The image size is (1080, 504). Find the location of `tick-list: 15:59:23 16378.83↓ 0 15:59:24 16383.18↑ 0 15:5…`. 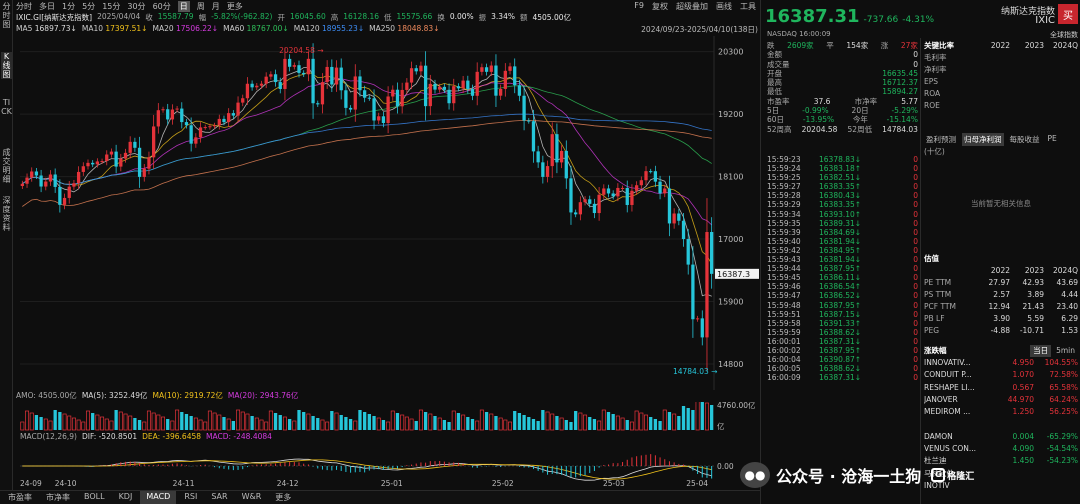

tick-list: 15:59:23 16378.83↓ 0 15:59:24 16383.18↑ 0 15:5… is located at coordinates (842, 268).